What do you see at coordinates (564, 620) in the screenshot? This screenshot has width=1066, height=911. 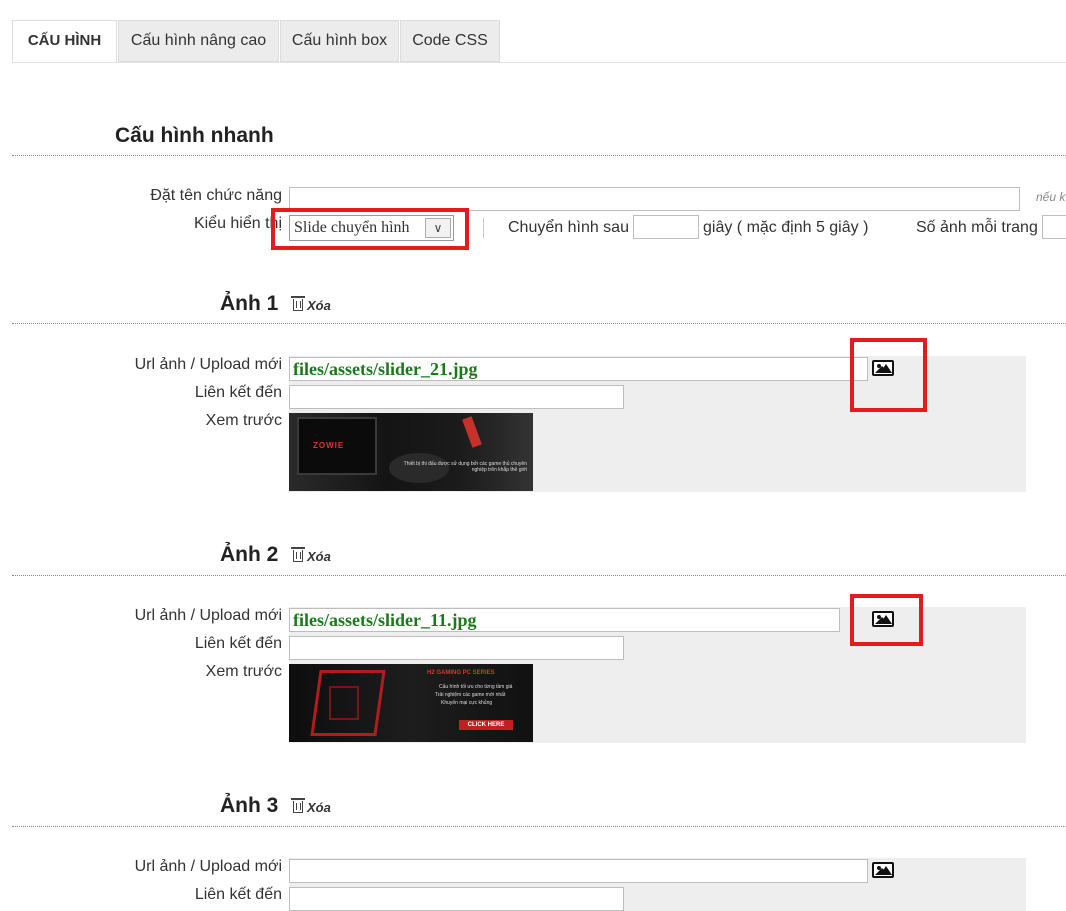 I see `image-2-url-input: files/assets/slider_11.jpg` at bounding box center [564, 620].